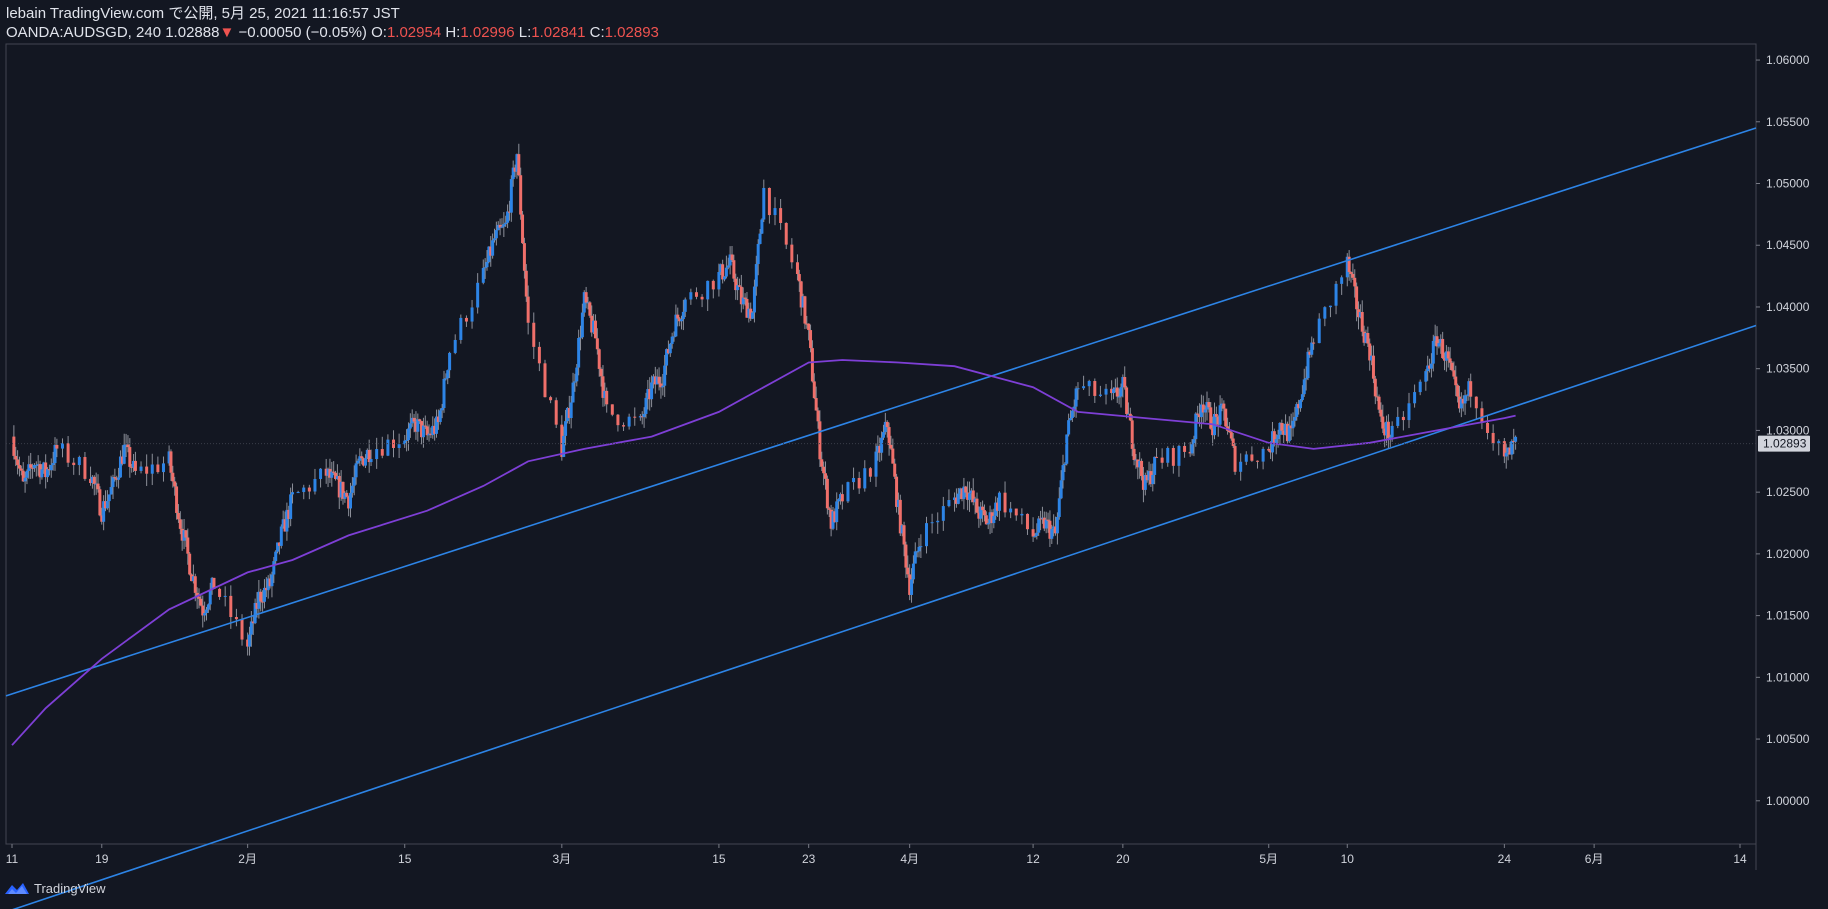 This screenshot has height=909, width=1828. Describe the element at coordinates (909, 859) in the screenshot. I see `x-tick-label: 4月` at that location.